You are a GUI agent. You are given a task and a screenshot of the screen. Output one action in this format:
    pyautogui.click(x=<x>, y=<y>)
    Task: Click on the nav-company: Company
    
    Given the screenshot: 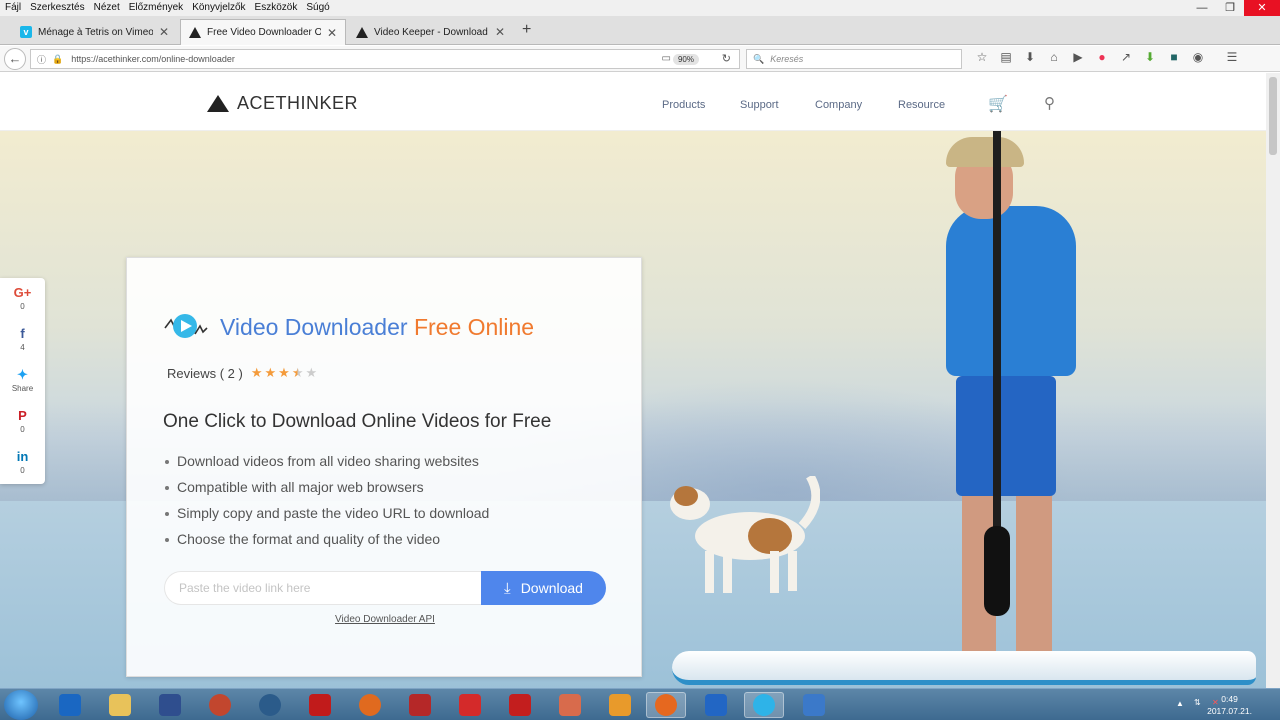 What is the action you would take?
    pyautogui.click(x=838, y=105)
    